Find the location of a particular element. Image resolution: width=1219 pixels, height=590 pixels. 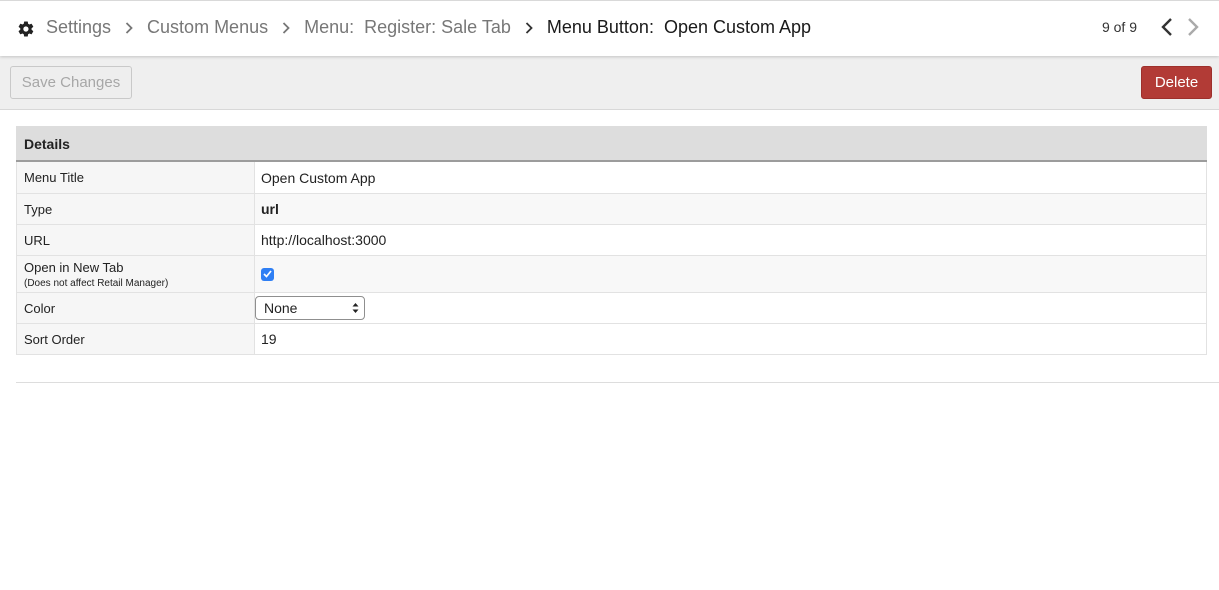

color-select-value: None is located at coordinates (281, 308).